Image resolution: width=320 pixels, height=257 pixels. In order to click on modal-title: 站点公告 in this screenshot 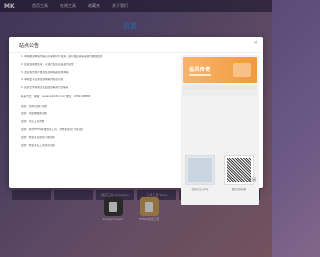, I will do `click(29, 46)`.